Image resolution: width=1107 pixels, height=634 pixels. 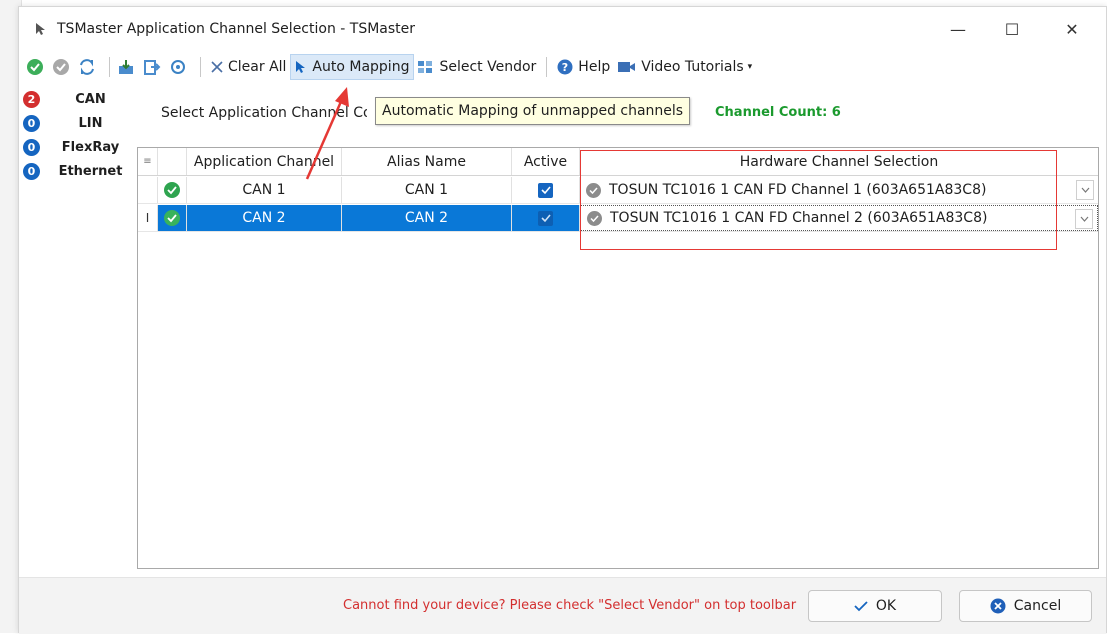 I want to click on row-indicator, so click(x=148, y=190).